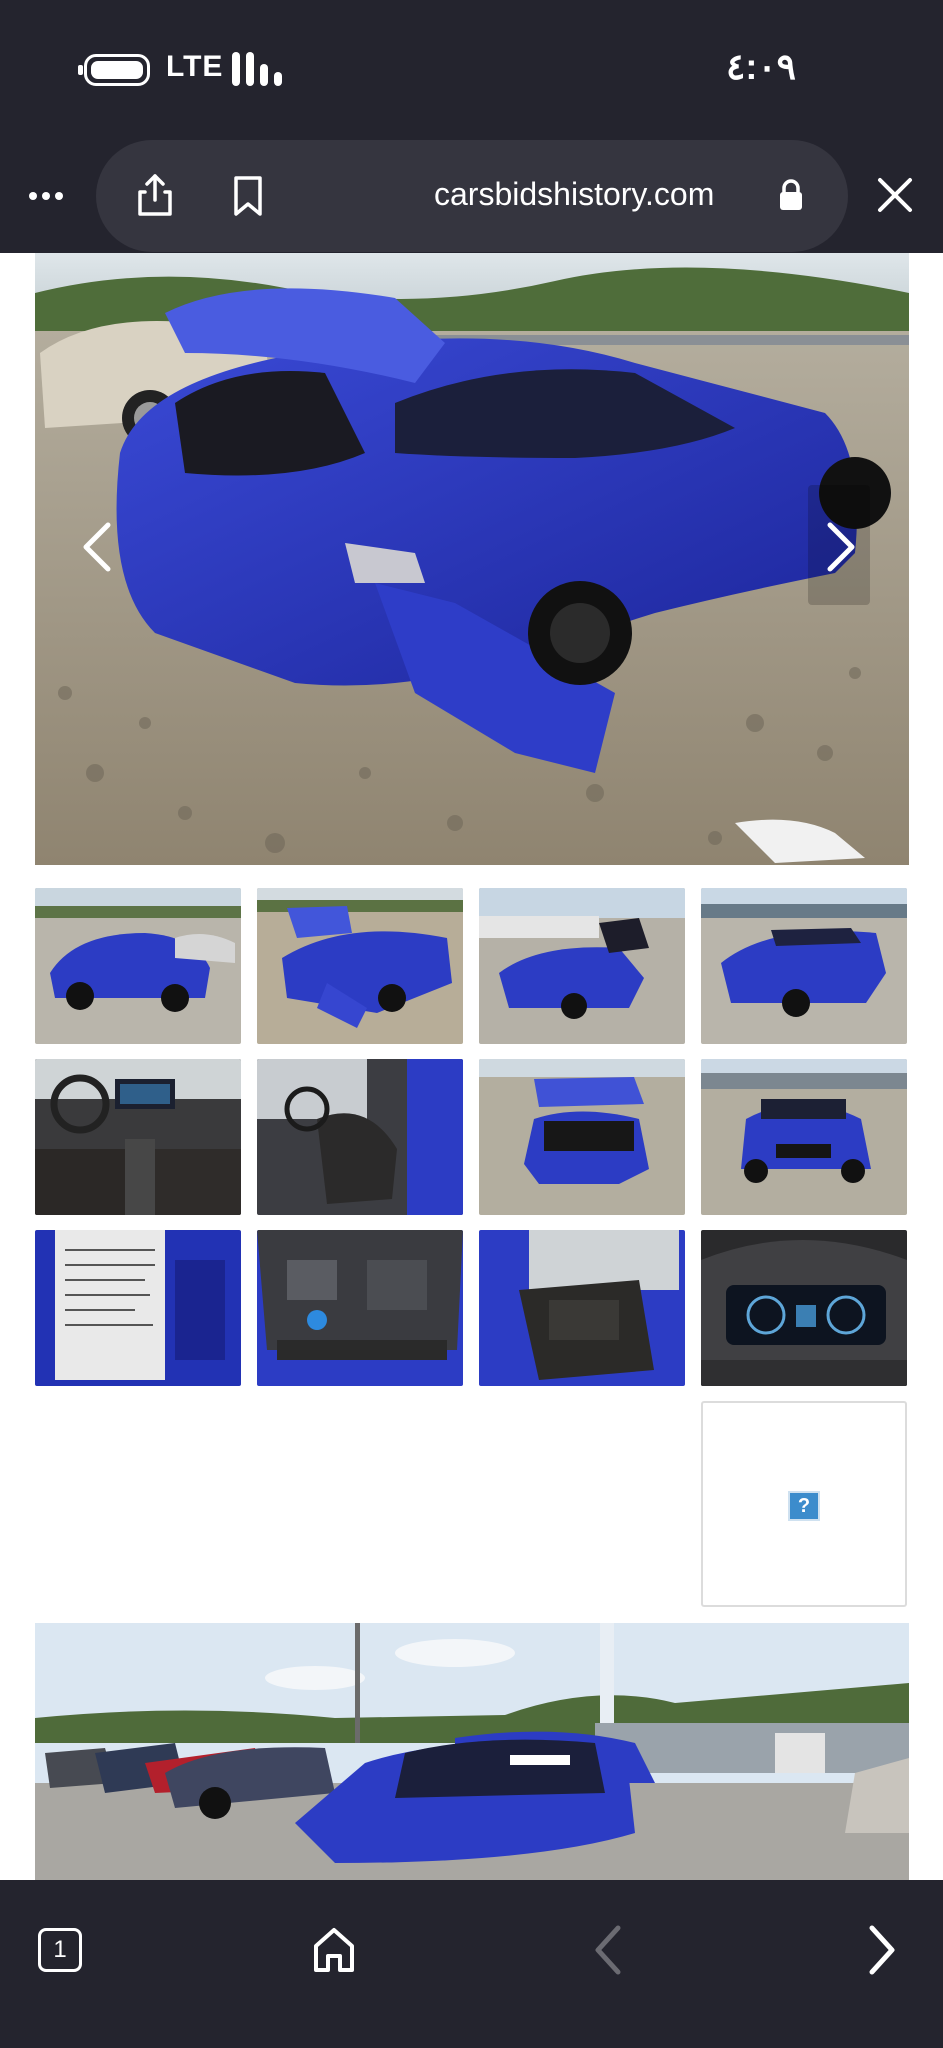  I want to click on browser-toolbar: carsbidshistory.com, so click(471, 196).